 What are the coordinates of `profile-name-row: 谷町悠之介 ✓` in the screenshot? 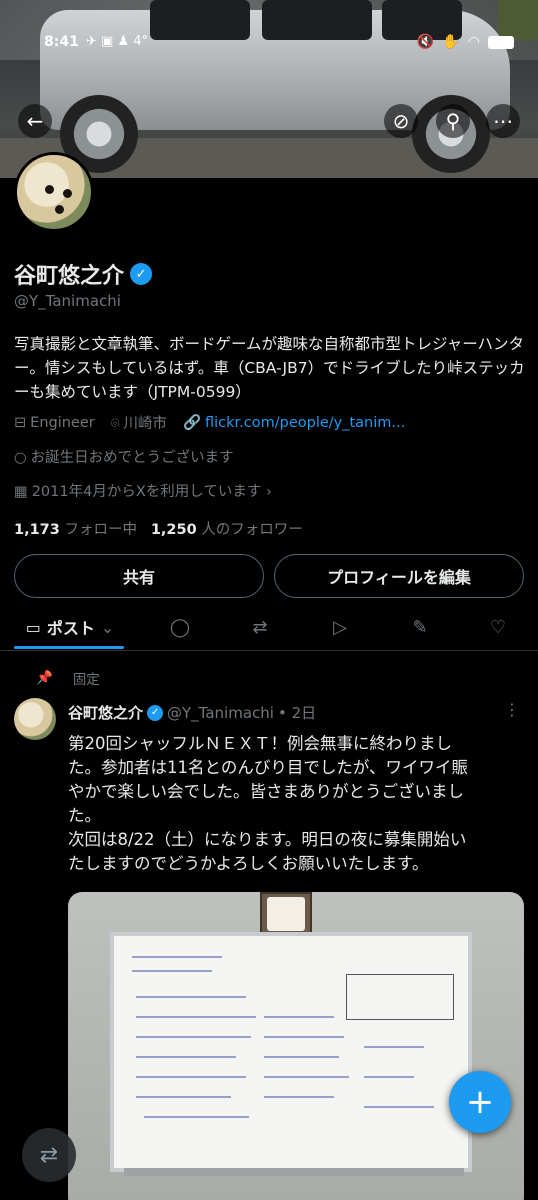 It's located at (83, 274).